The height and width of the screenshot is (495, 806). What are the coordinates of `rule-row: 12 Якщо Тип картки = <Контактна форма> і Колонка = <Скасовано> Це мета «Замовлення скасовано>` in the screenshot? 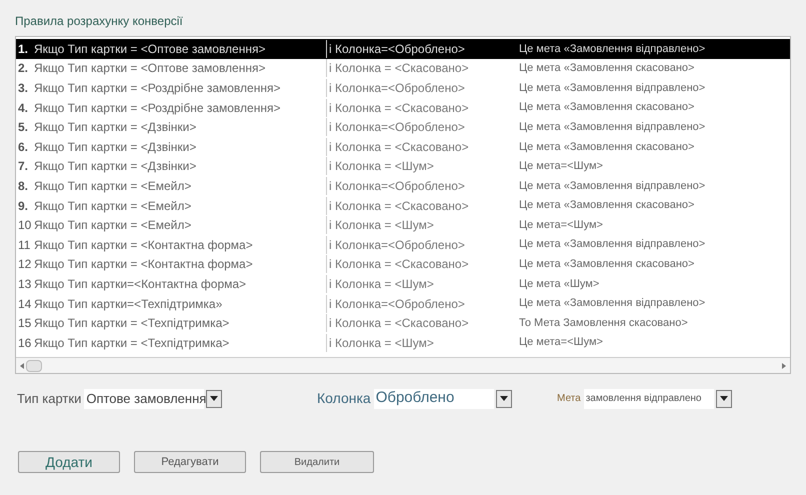 It's located at (403, 264).